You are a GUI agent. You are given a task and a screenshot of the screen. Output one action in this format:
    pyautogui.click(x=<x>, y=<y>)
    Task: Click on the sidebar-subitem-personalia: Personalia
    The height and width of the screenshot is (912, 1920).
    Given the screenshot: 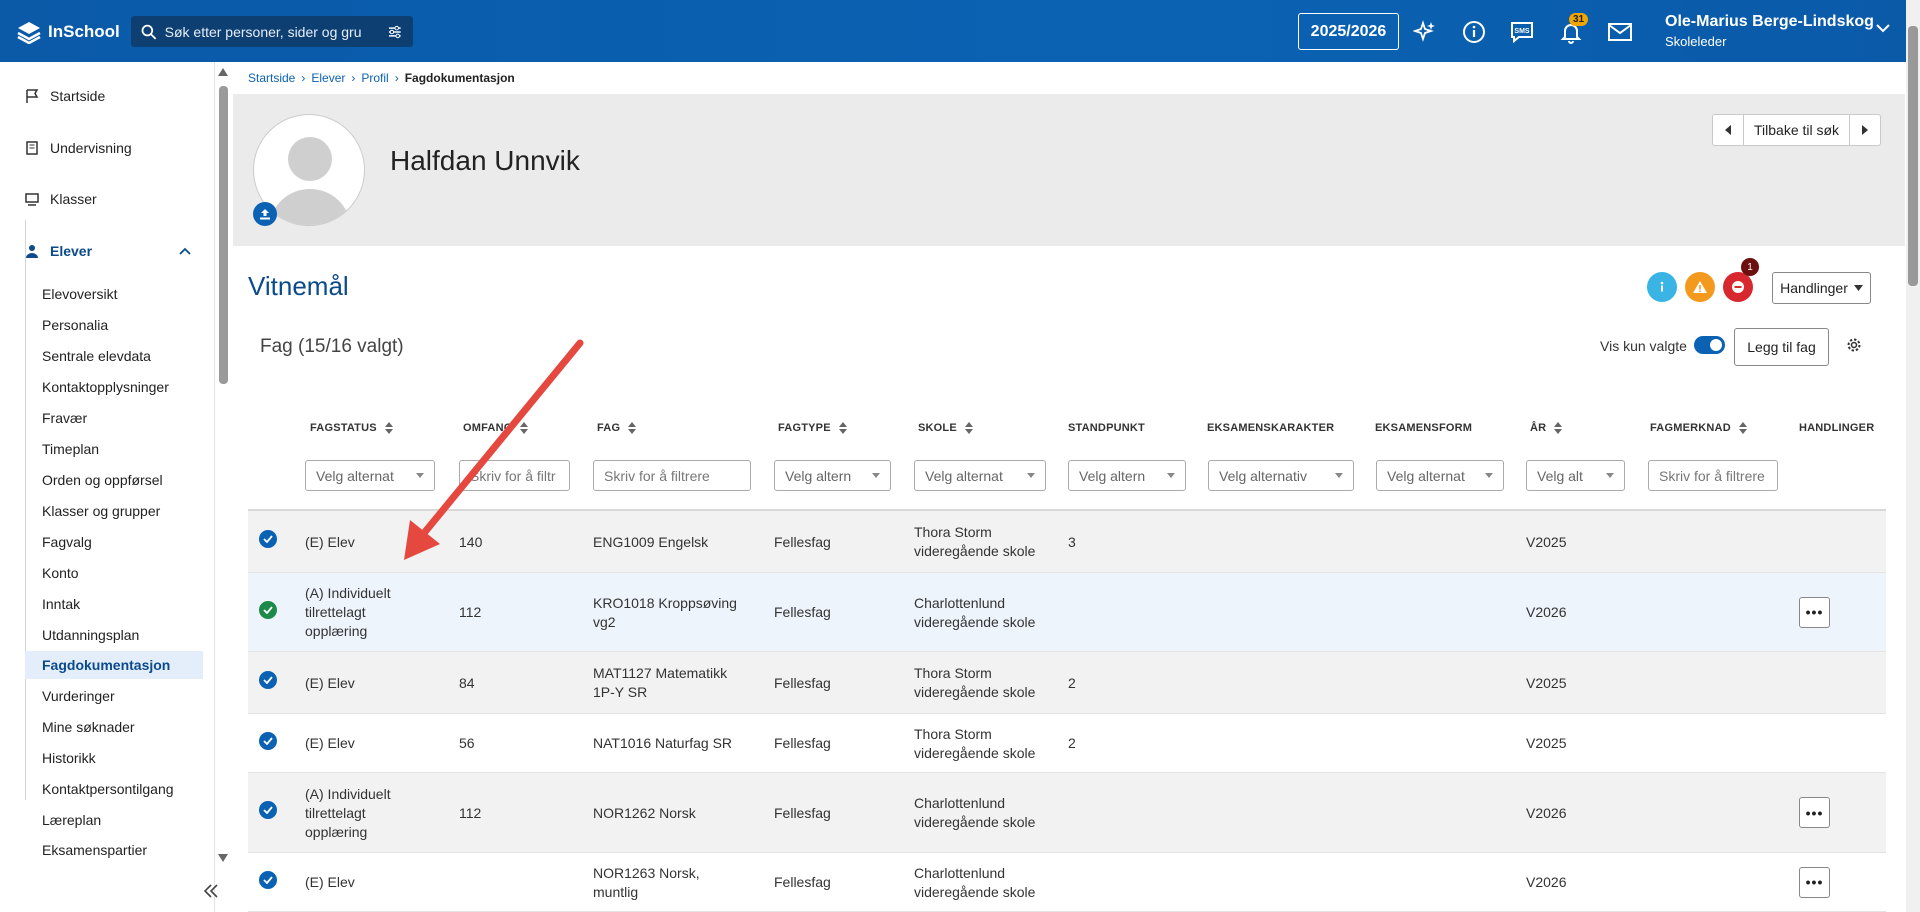 What is the action you would take?
    pyautogui.click(x=75, y=325)
    